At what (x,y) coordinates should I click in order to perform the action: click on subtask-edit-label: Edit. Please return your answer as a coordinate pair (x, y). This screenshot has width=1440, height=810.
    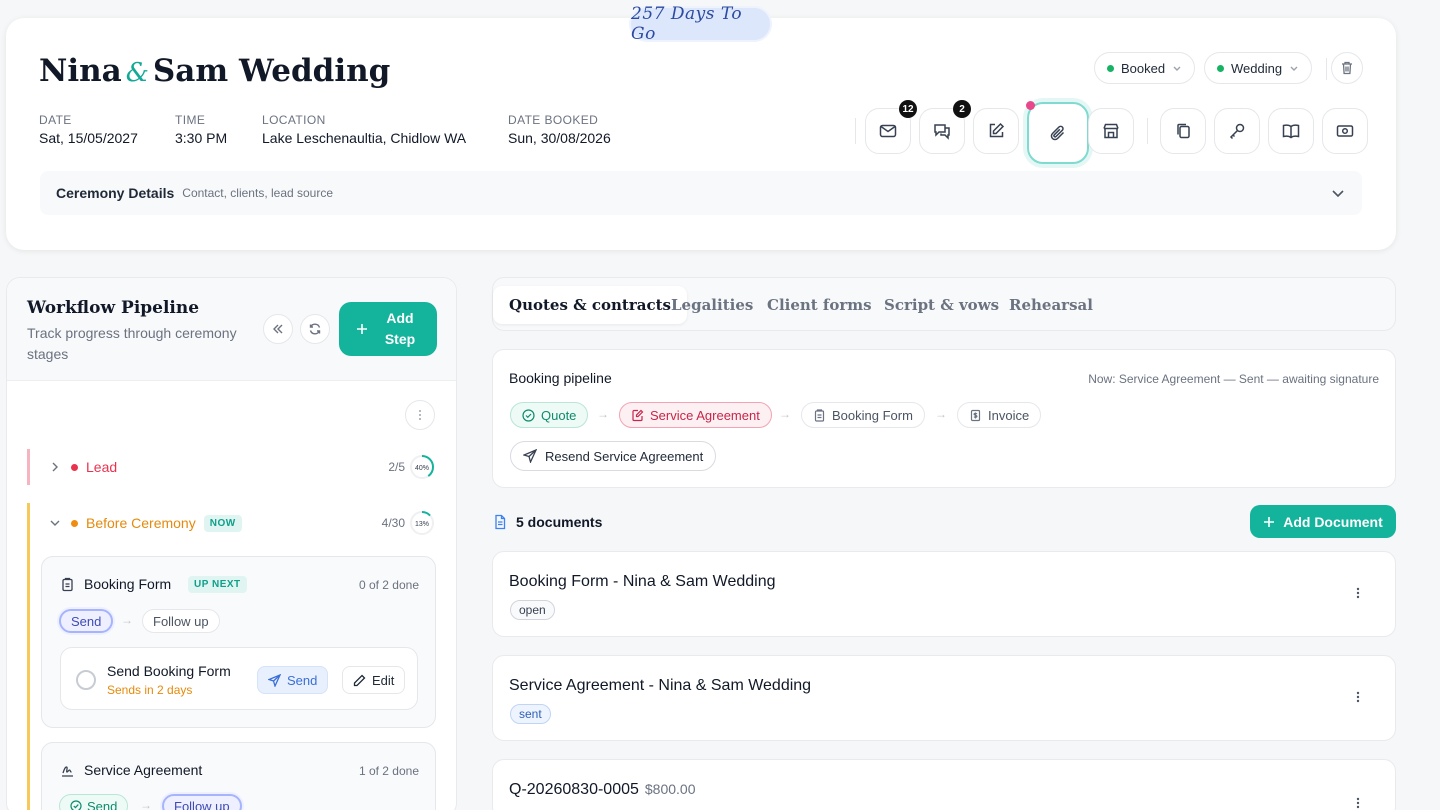
    Looking at the image, I should click on (383, 680).